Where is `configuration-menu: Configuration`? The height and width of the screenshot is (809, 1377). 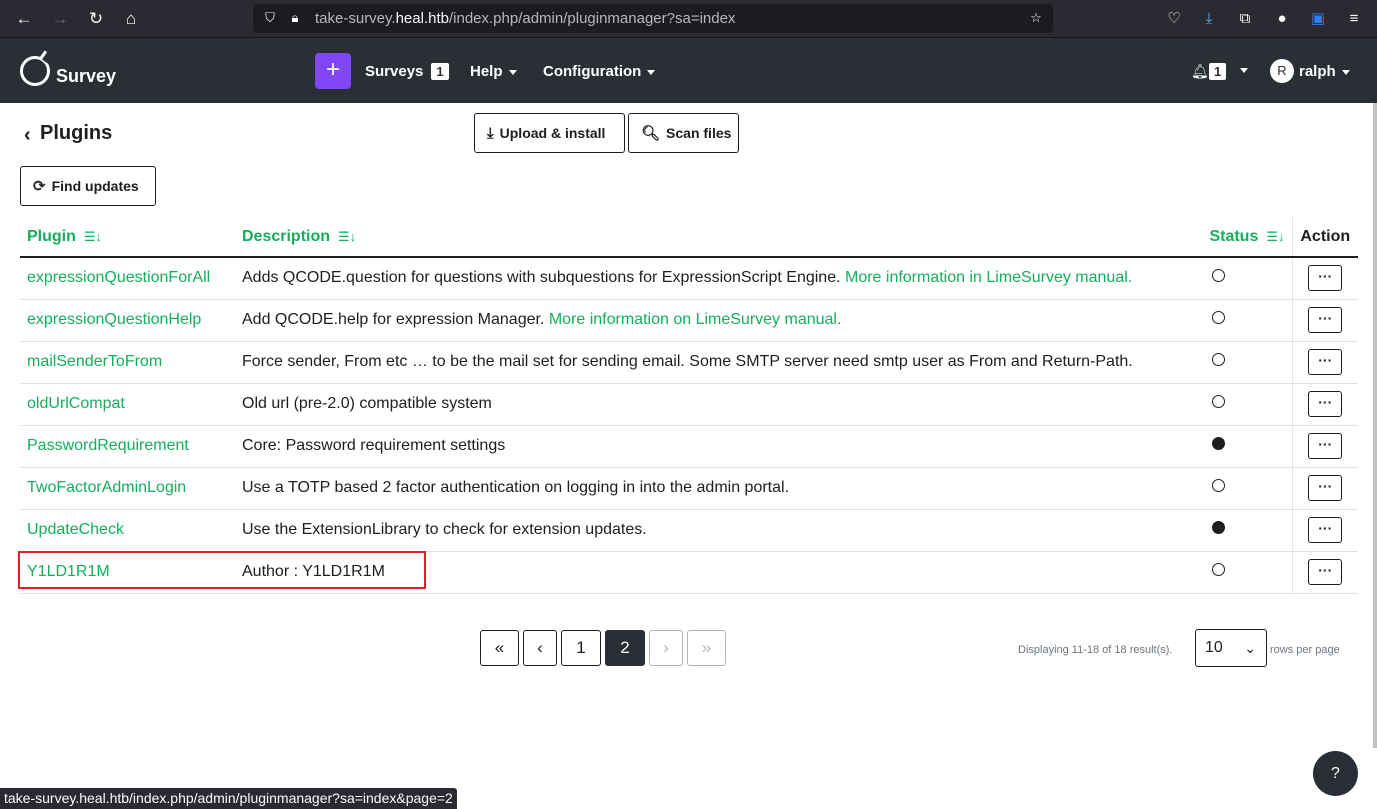
configuration-menu: Configuration is located at coordinates (599, 71).